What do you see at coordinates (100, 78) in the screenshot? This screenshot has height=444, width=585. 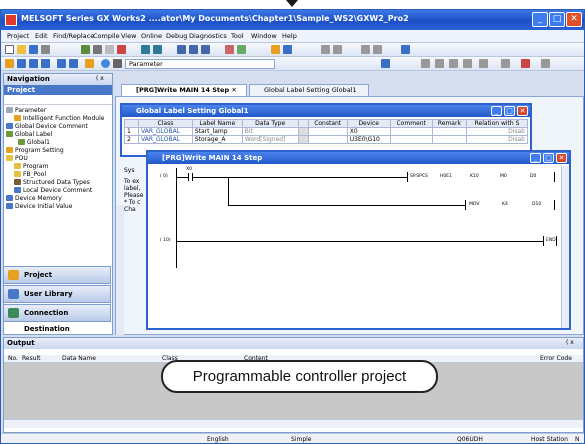 I see `navigation-pin-close: ( x` at bounding box center [100, 78].